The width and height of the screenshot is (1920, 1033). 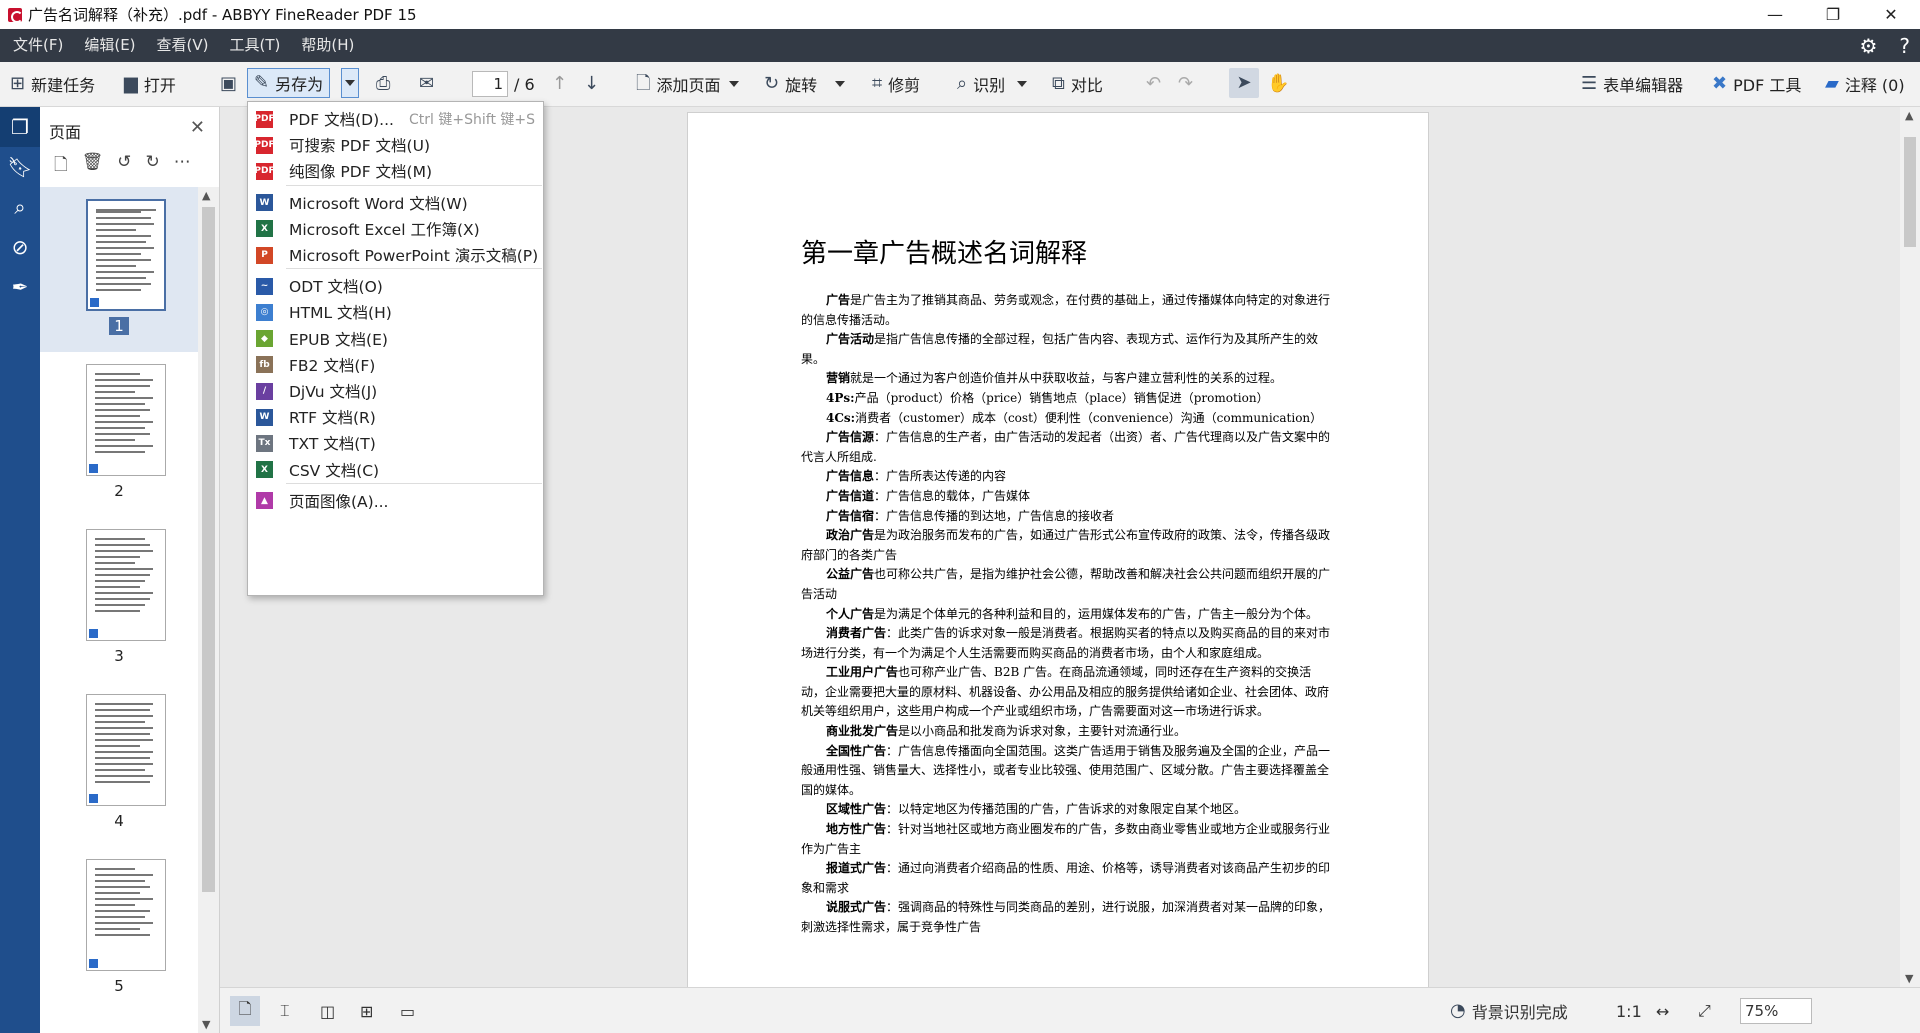 I want to click on presentation-view-button: ▭, so click(x=407, y=1011).